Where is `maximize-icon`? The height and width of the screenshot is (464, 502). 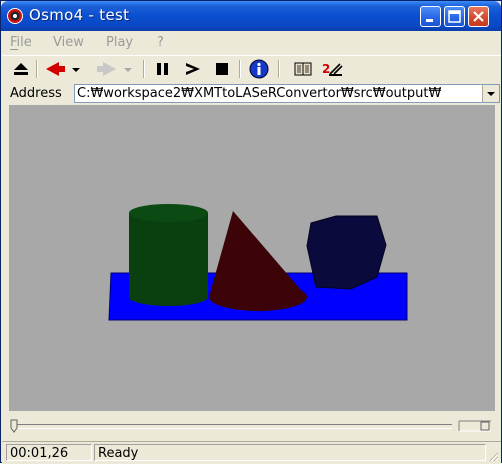
maximize-icon is located at coordinates (454, 16).